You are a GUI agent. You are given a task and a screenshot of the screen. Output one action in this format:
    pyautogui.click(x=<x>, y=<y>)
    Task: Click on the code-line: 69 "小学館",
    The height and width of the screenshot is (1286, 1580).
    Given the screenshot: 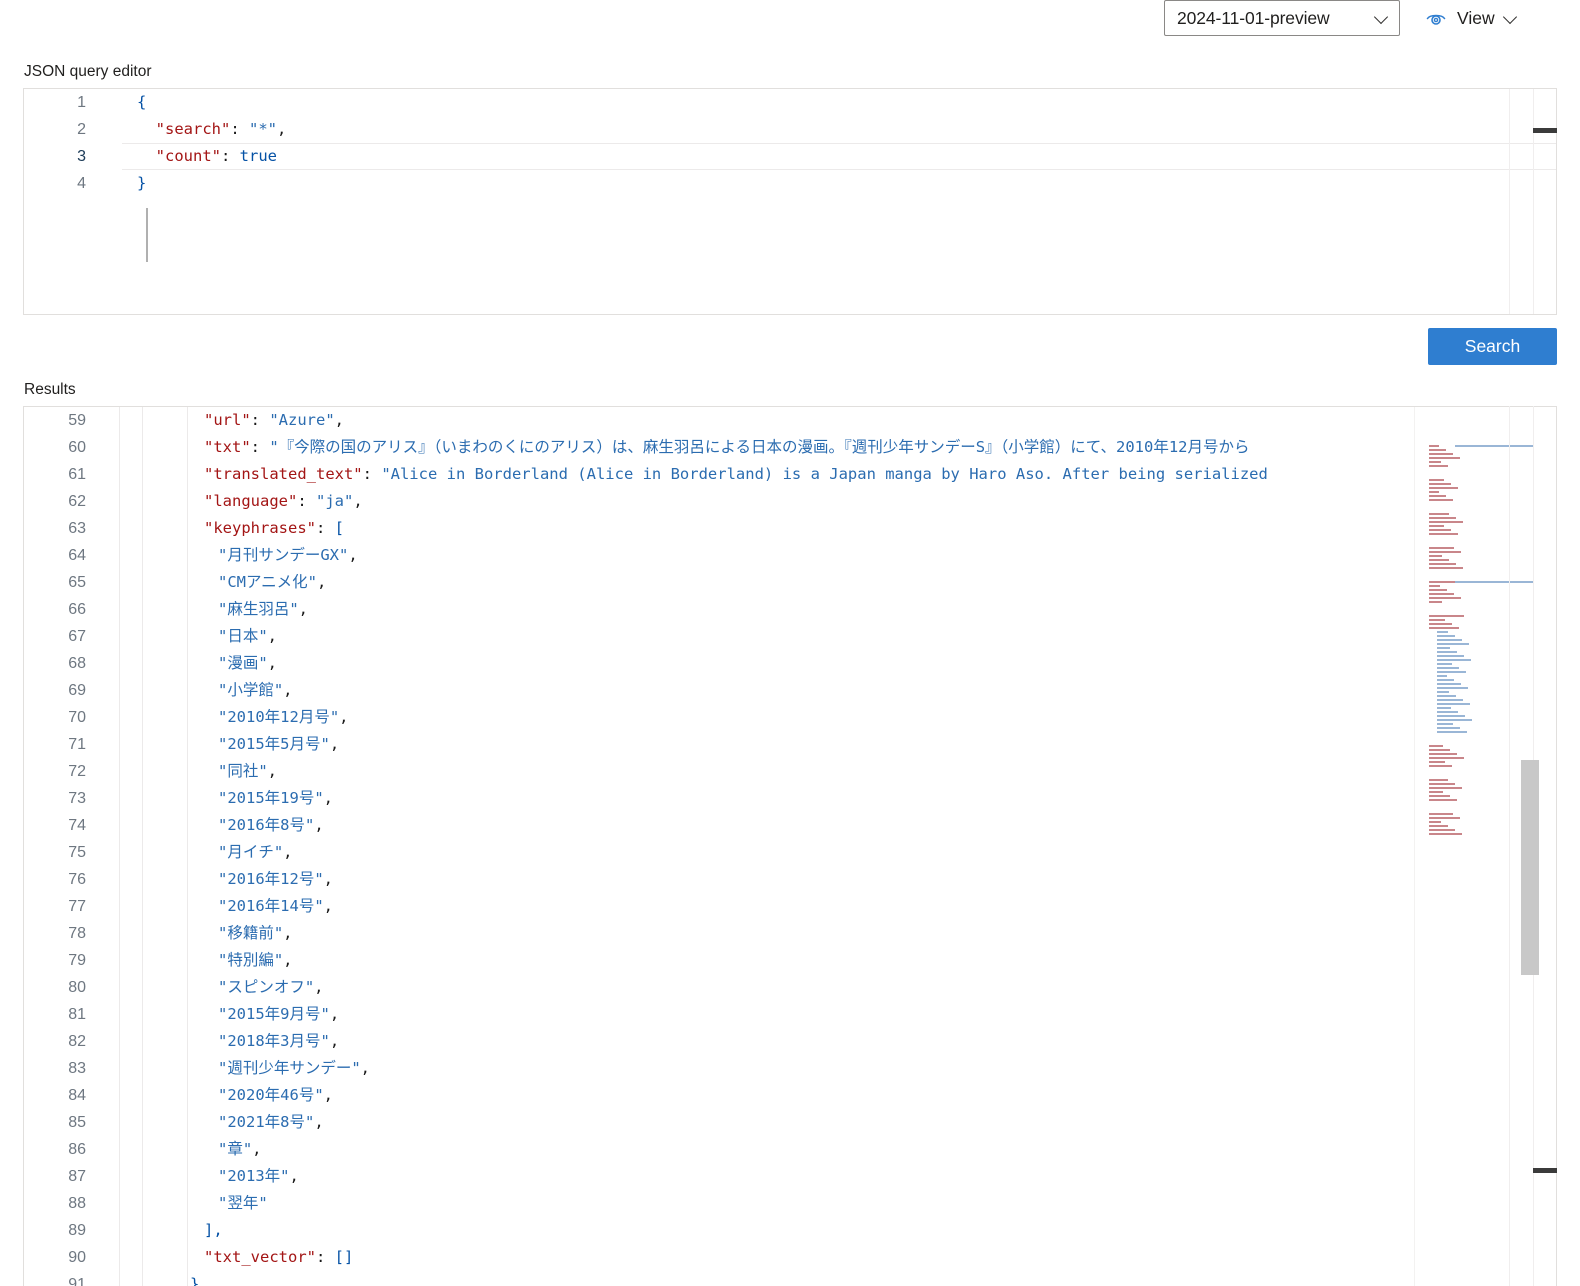 What is the action you would take?
    pyautogui.click(x=719, y=690)
    